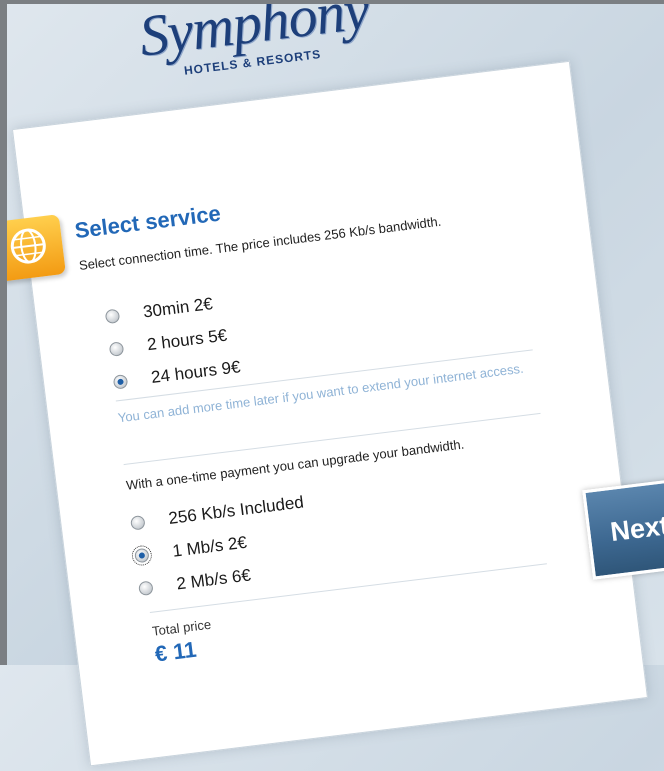 This screenshot has height=771, width=664. What do you see at coordinates (623, 526) in the screenshot?
I see `next-button: Next` at bounding box center [623, 526].